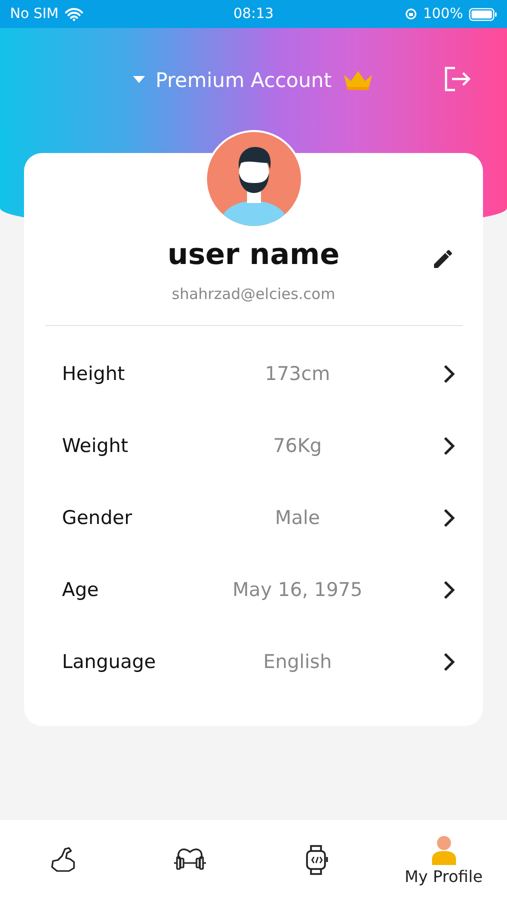  I want to click on profile-field-row: Weight 76Kg, so click(253, 446).